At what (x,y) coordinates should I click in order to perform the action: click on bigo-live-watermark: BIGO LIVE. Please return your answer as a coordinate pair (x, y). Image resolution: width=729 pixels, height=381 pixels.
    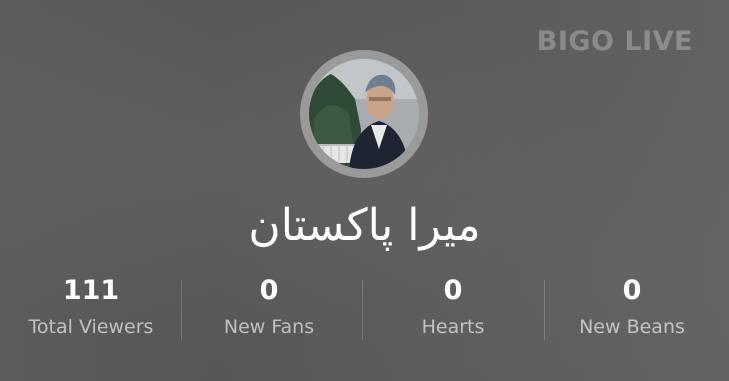
    Looking at the image, I should click on (614, 41).